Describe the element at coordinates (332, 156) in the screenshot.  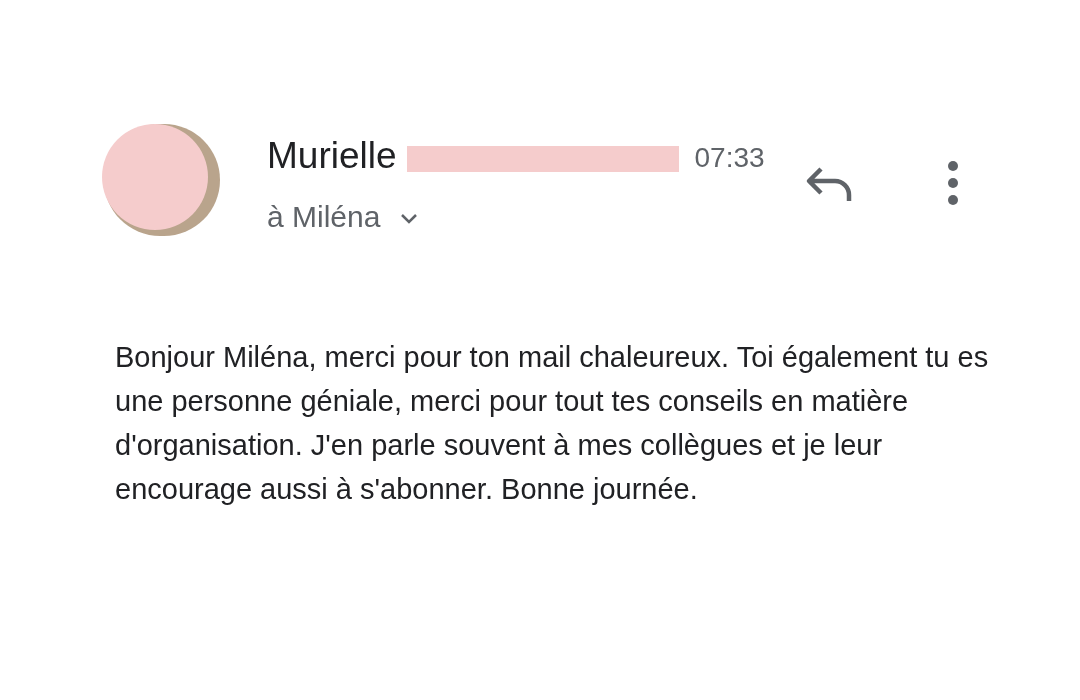
I see `sender-name: Murielle` at that location.